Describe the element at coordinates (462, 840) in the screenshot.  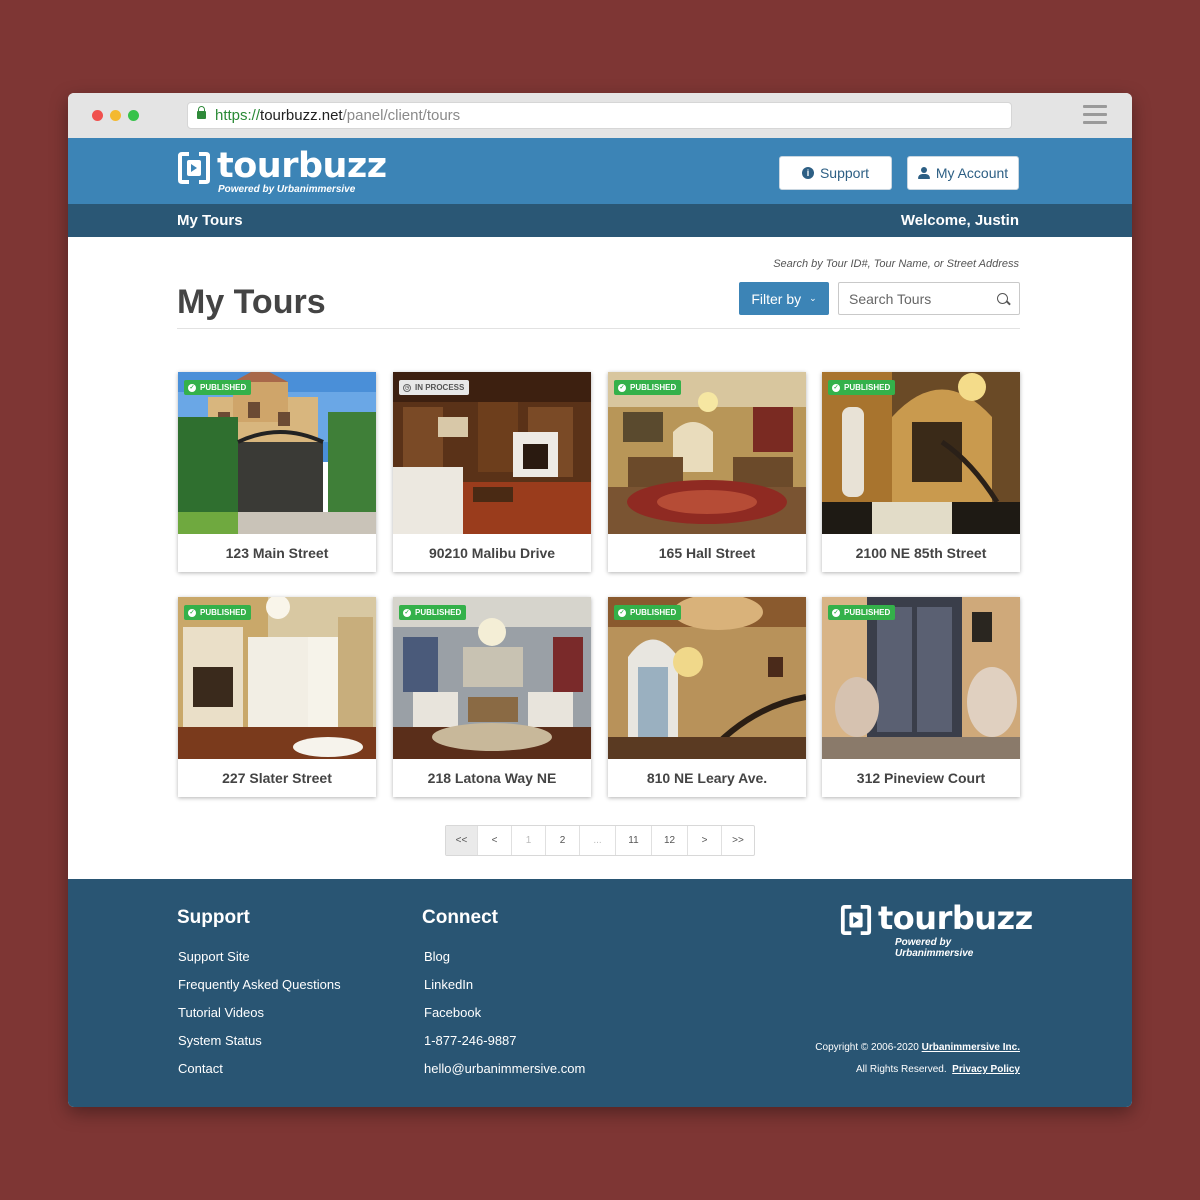
I see `page-first-button: <<` at that location.